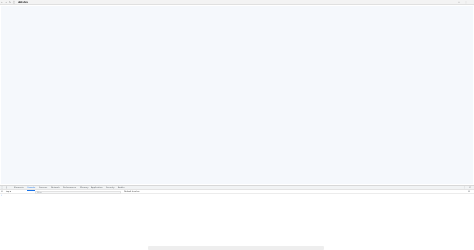 This screenshot has height=250, width=474. I want to click on context-select: top ▾, so click(19, 192).